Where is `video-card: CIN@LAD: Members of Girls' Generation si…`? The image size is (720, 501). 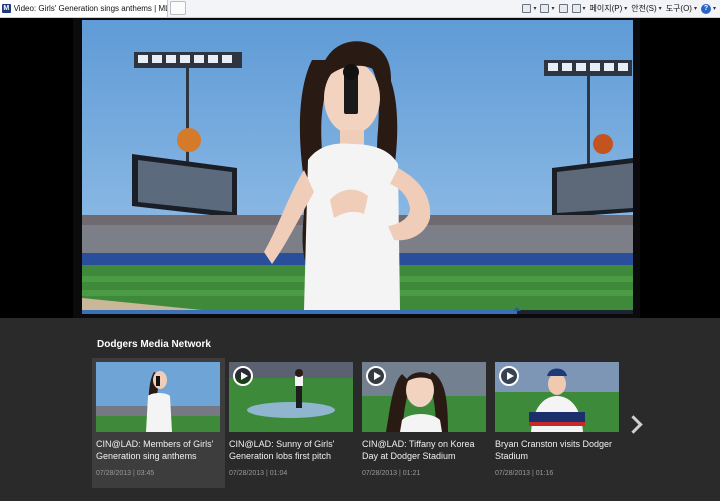 video-card: CIN@LAD: Members of Girls' Generation si… is located at coordinates (158, 423).